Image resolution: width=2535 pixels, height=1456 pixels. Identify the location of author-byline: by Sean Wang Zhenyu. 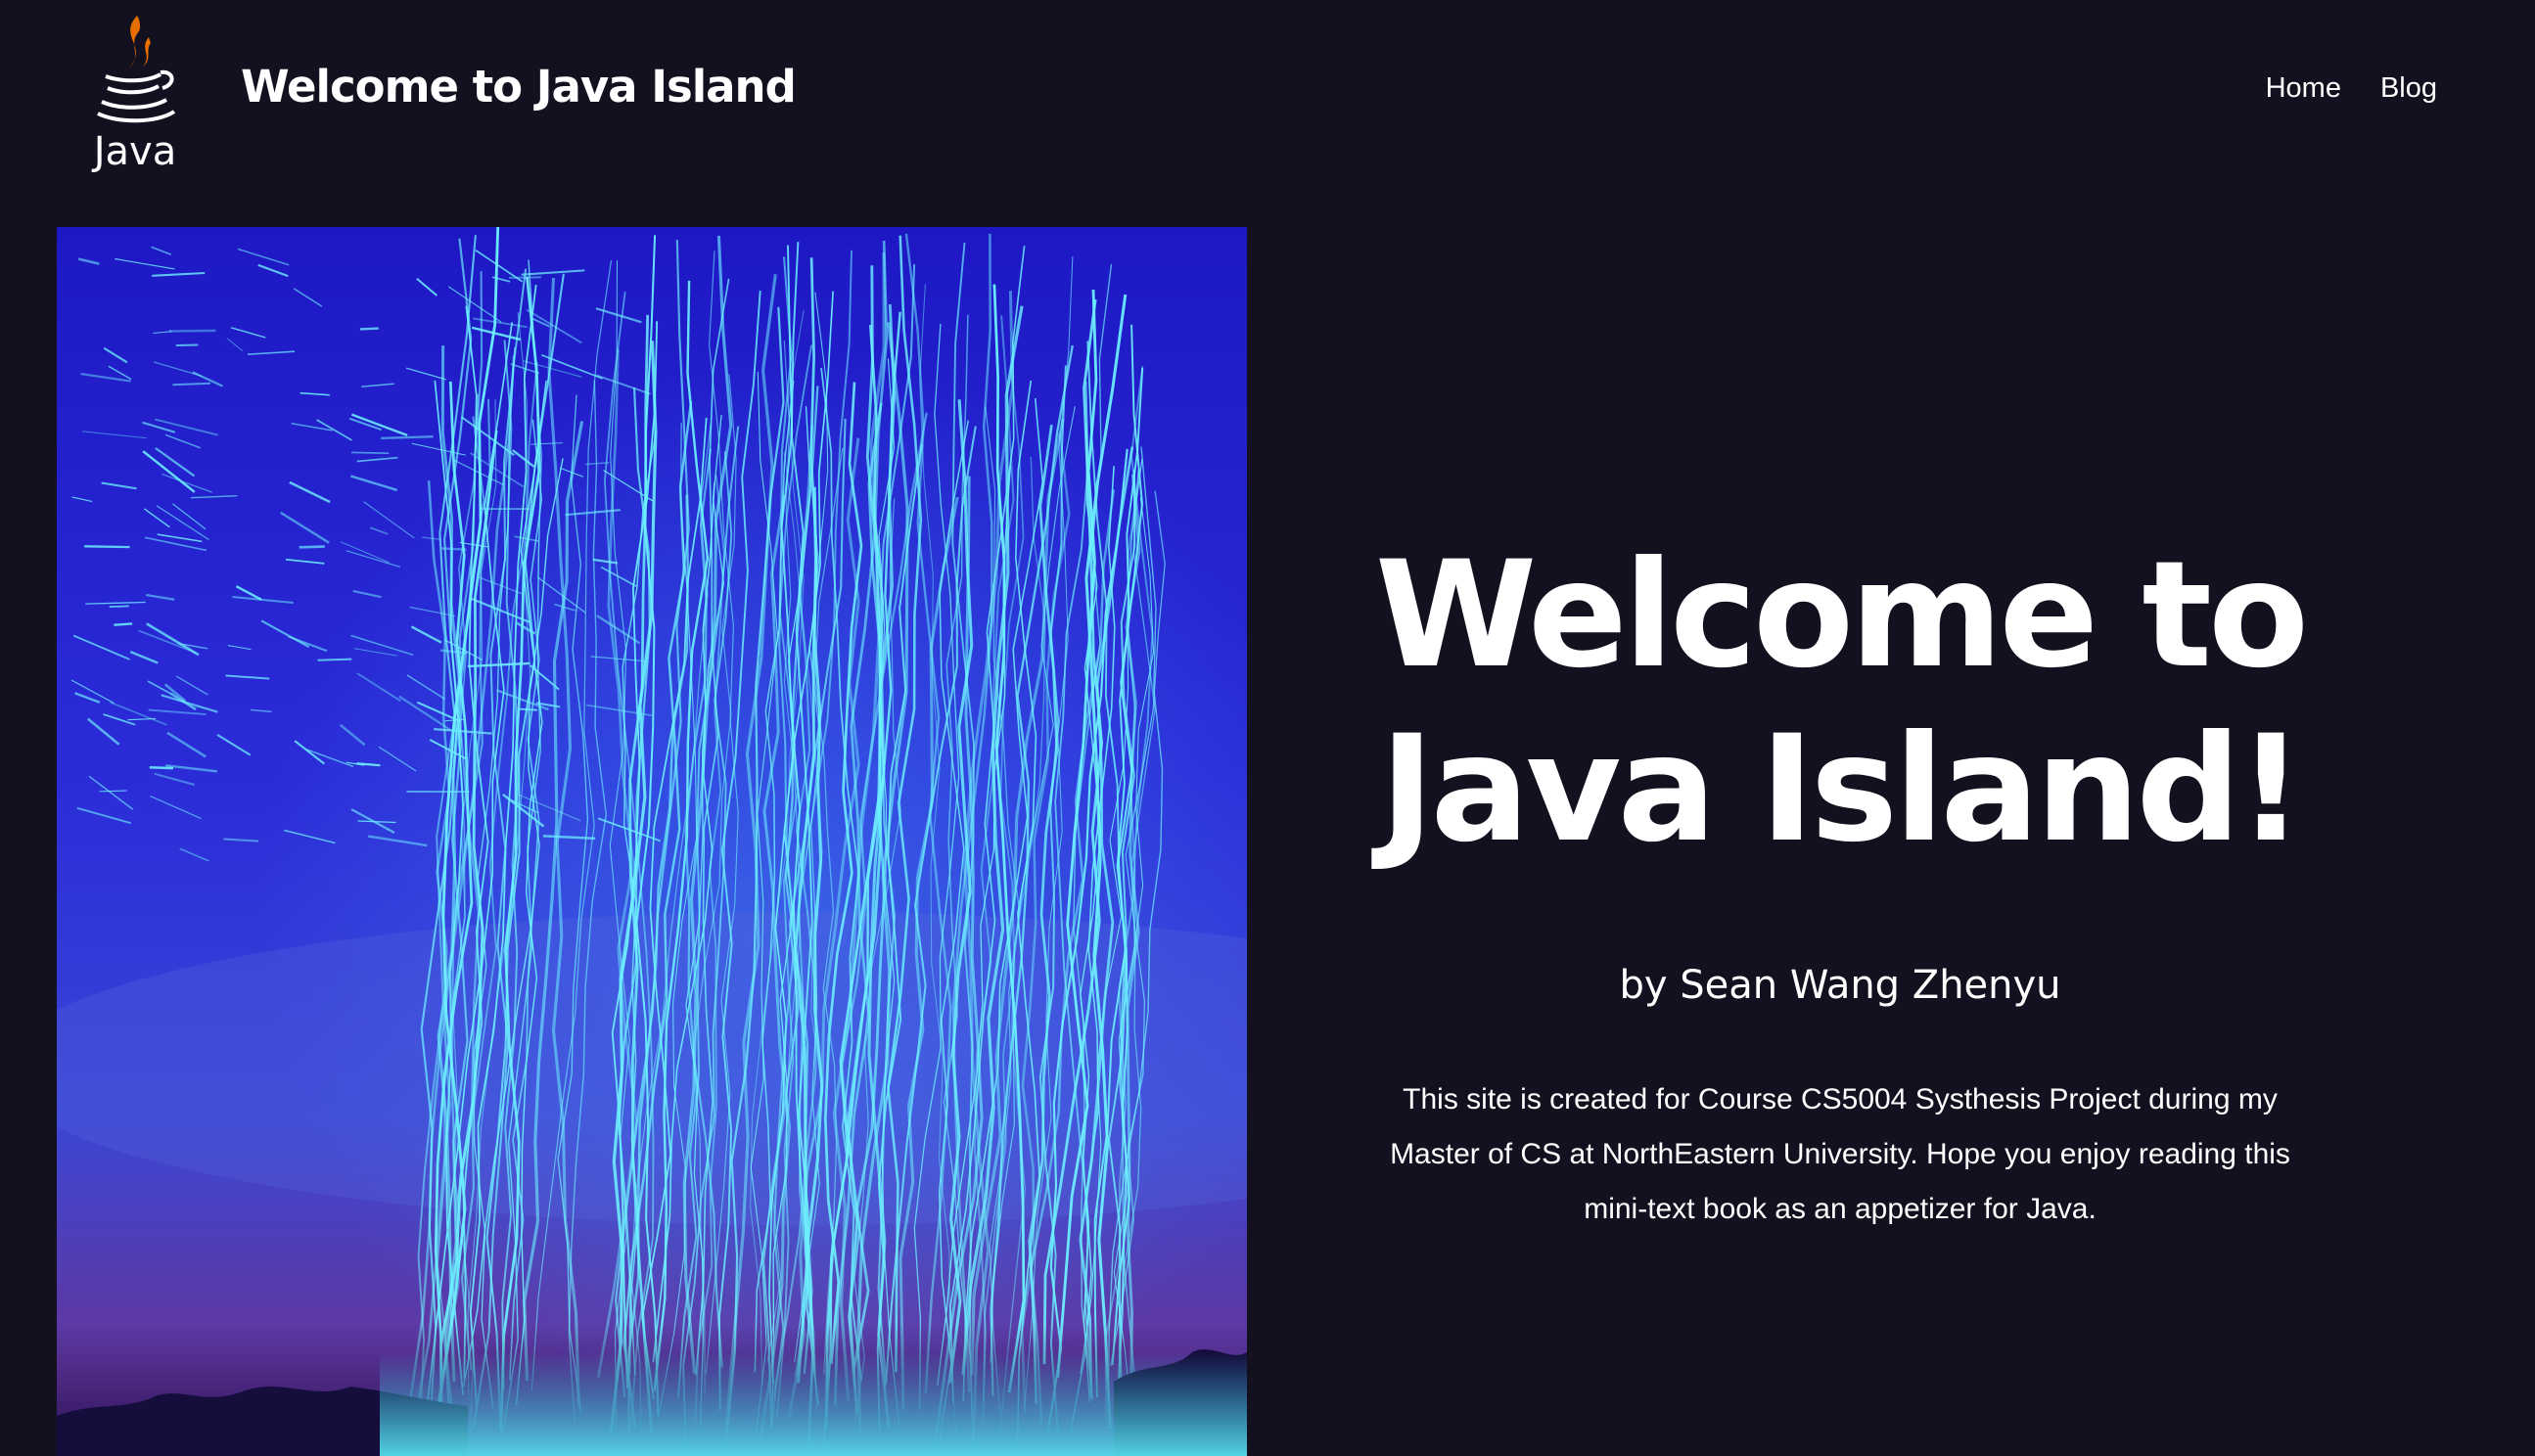
(1840, 985).